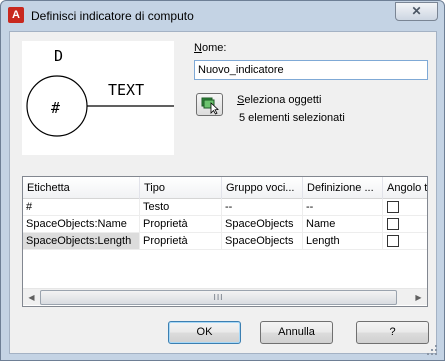 The height and width of the screenshot is (361, 445). I want to click on select-objects-icon, so click(210, 106).